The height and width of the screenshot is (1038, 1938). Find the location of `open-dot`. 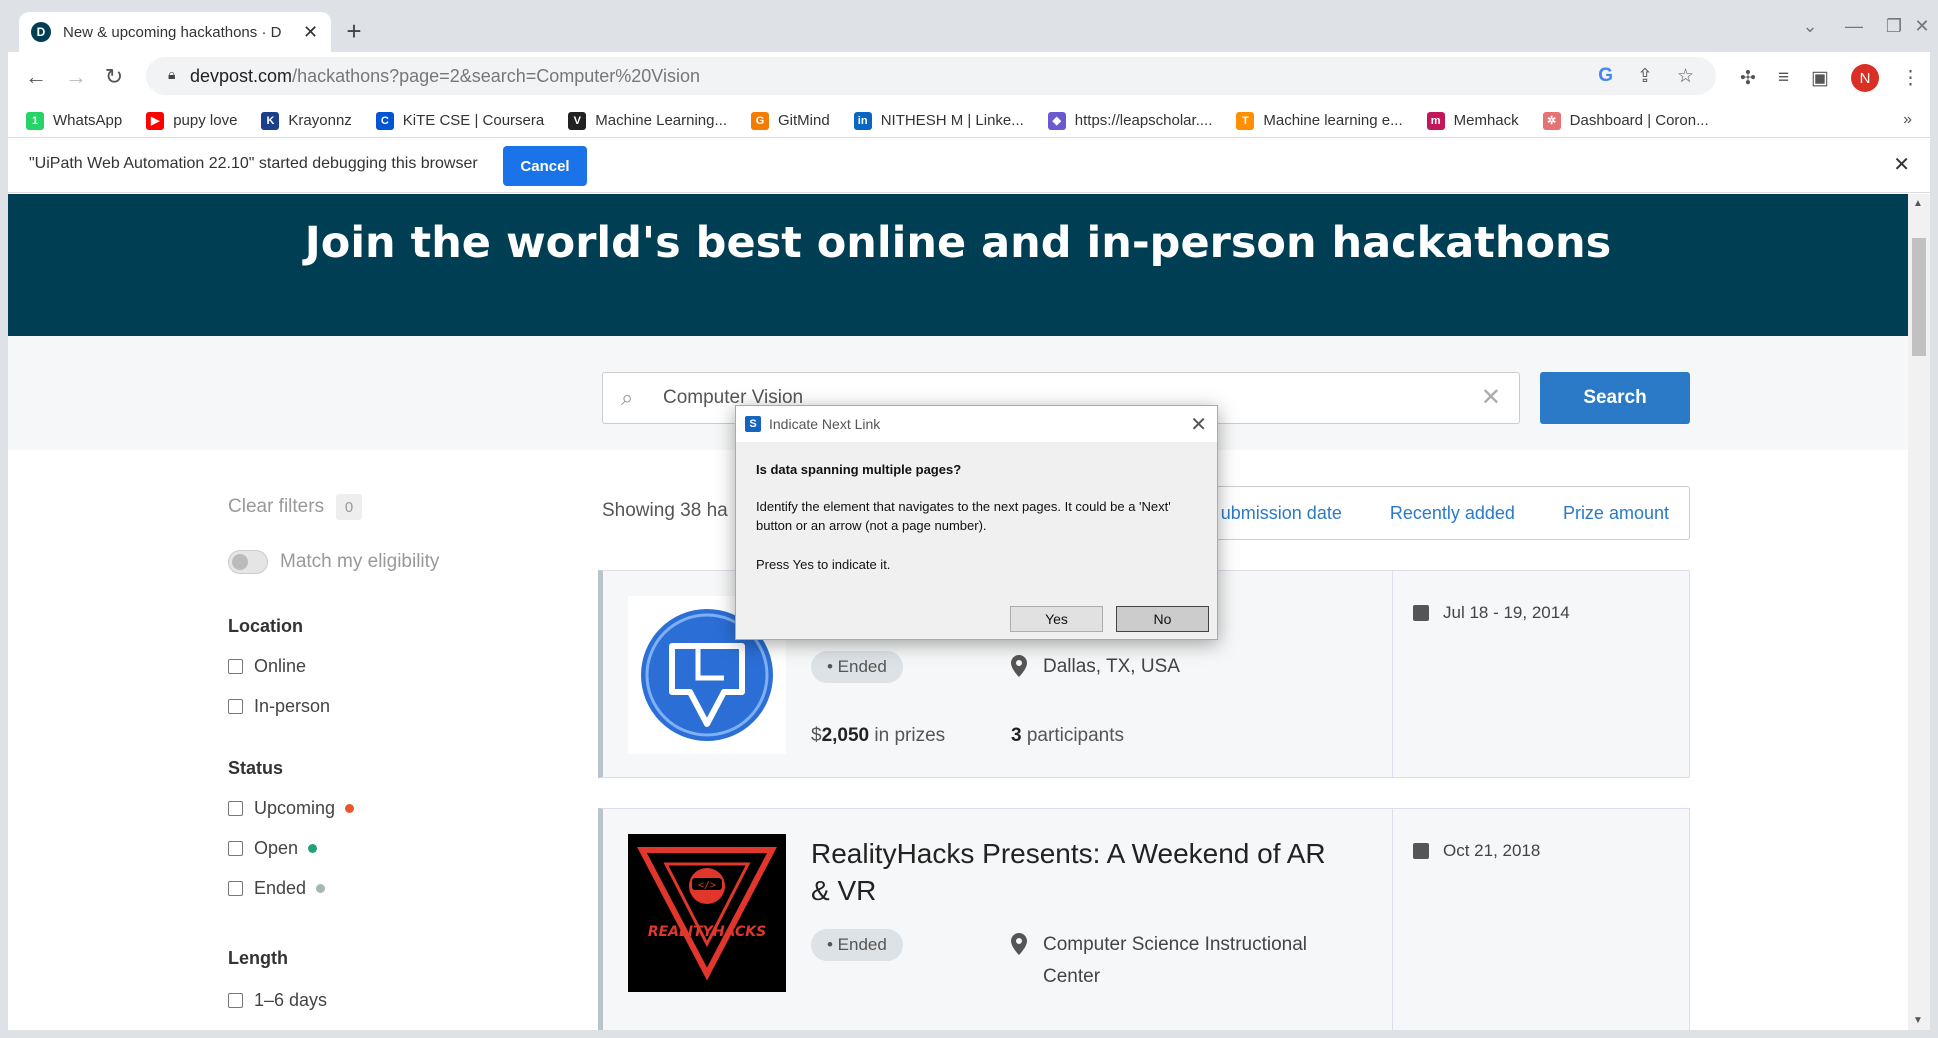

open-dot is located at coordinates (313, 848).